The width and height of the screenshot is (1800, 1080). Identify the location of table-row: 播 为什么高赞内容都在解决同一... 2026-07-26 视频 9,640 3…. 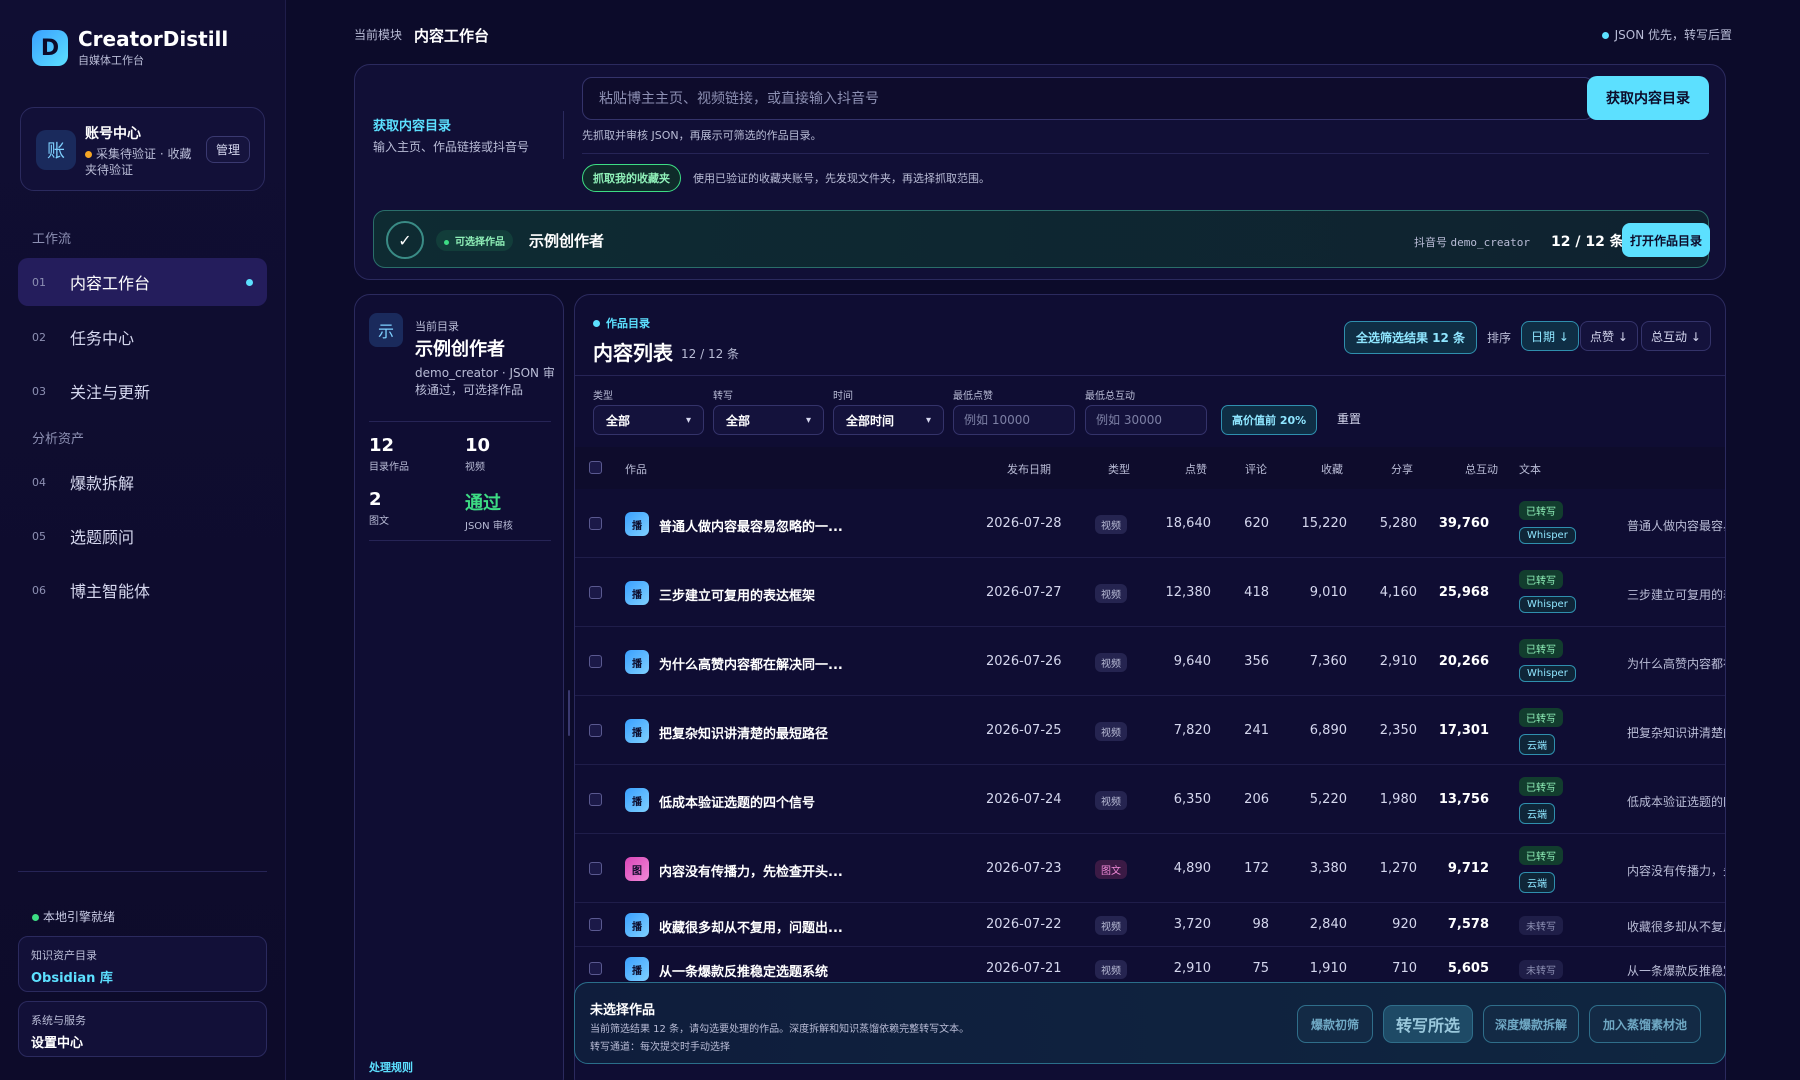
(1150, 661).